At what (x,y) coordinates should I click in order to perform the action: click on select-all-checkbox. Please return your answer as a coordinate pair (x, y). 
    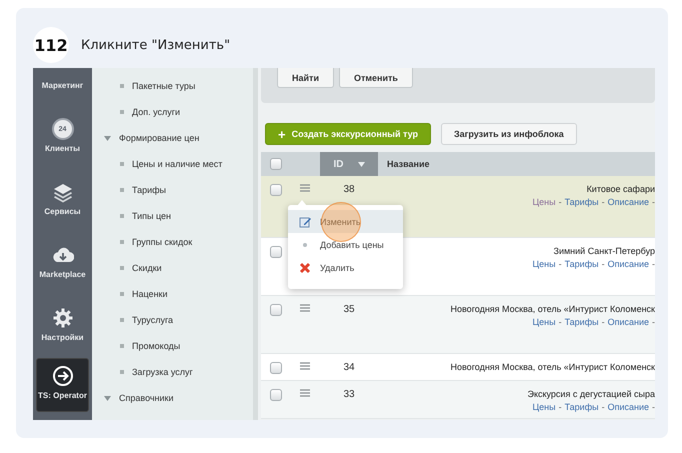
    Looking at the image, I should click on (276, 164).